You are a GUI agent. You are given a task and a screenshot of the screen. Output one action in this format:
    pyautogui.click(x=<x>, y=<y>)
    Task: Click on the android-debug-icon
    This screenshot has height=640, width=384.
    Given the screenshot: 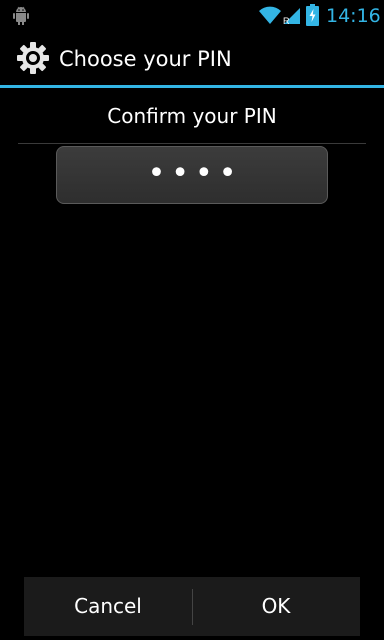 What is the action you would take?
    pyautogui.click(x=21, y=15)
    